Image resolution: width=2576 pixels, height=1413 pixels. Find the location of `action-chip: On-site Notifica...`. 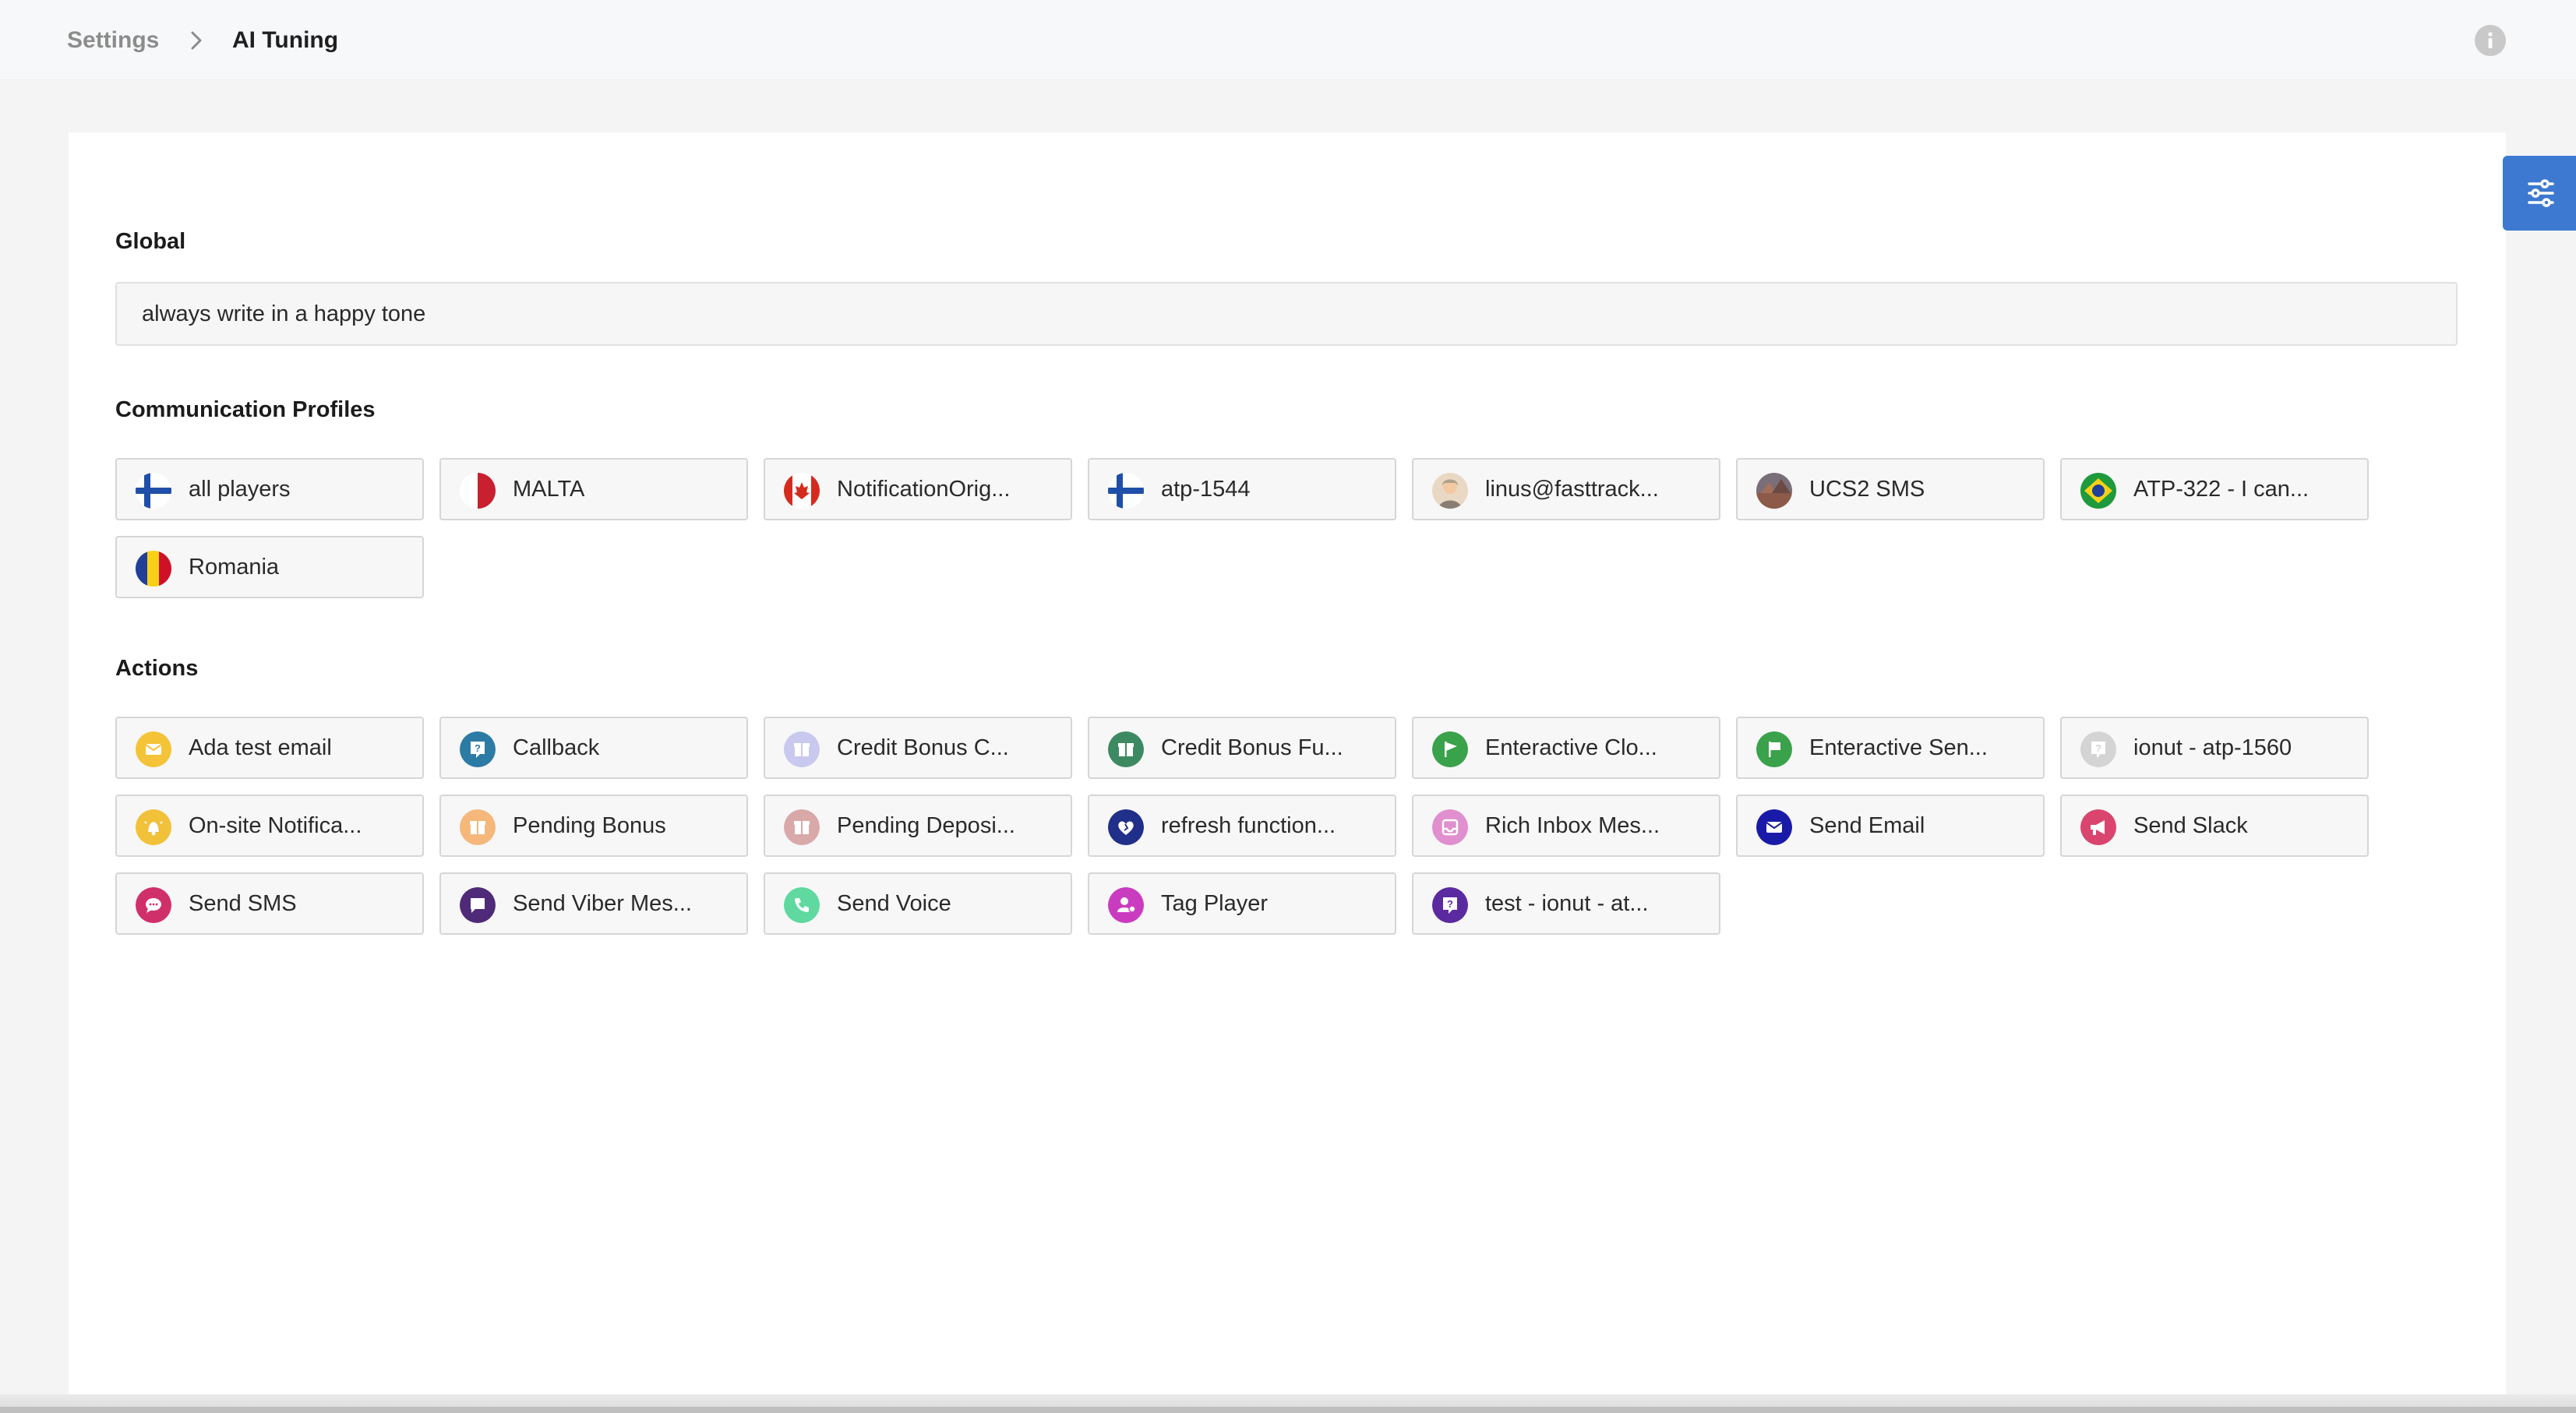

action-chip: On-site Notifica... is located at coordinates (269, 826).